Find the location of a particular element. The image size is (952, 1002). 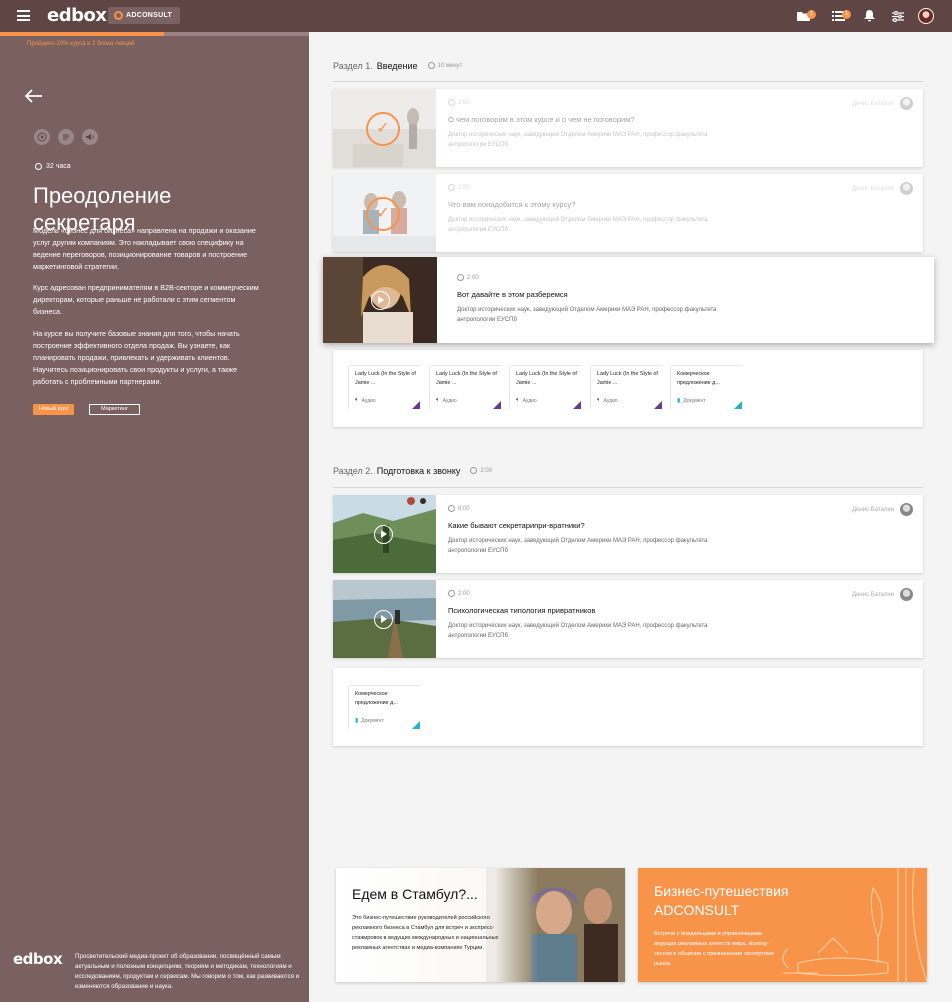

tag-new-course: Новый курс is located at coordinates (54, 409).